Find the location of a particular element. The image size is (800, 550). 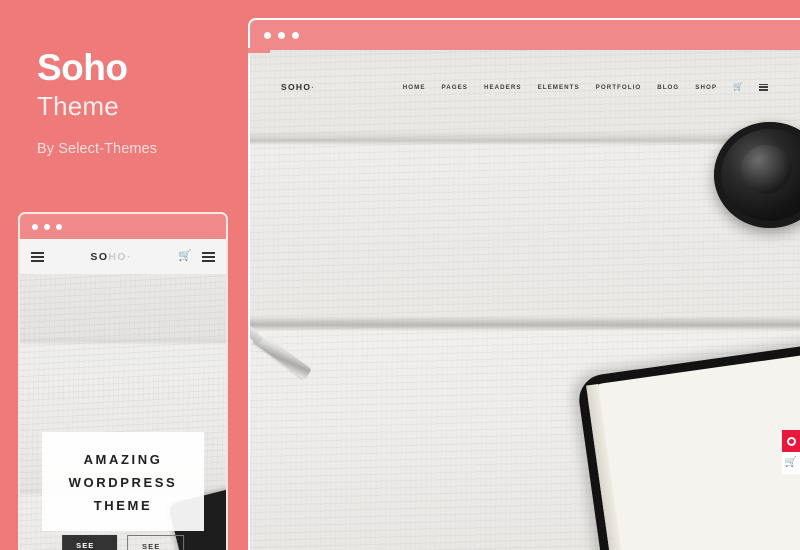

logo-tail-text: · is located at coordinates (313, 87).